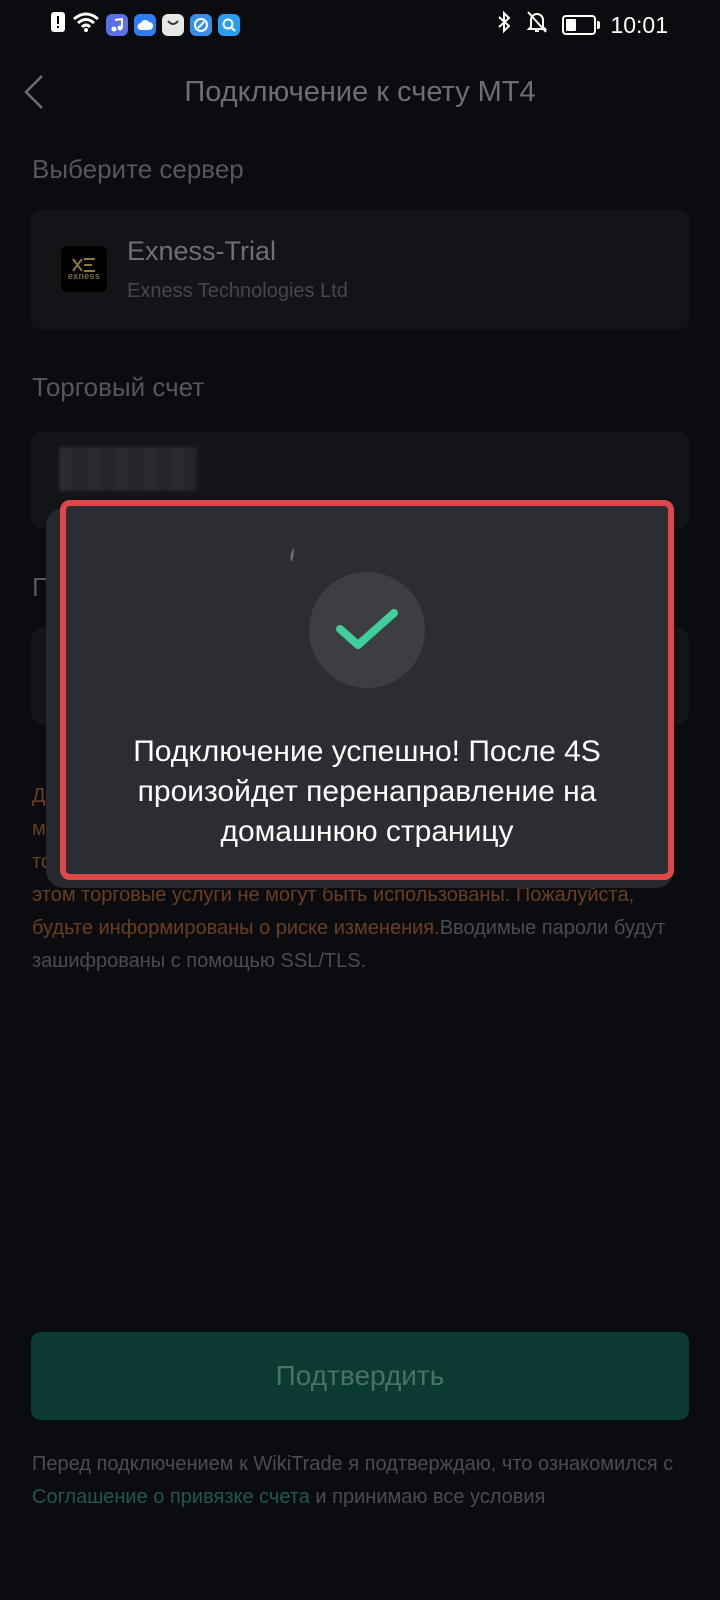  What do you see at coordinates (138, 169) in the screenshot?
I see `server-label: Выберите сервер` at bounding box center [138, 169].